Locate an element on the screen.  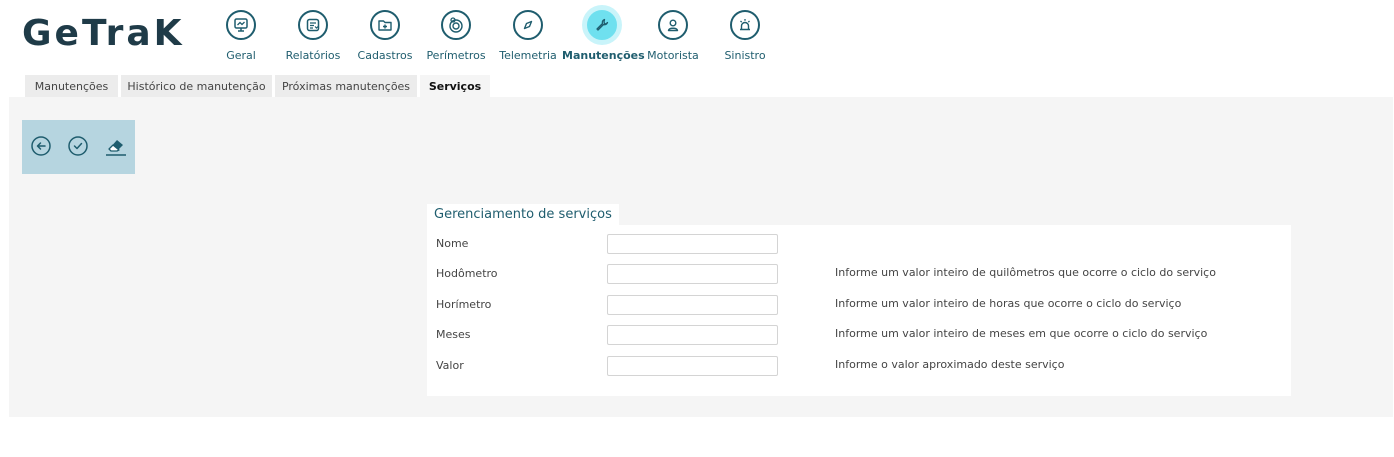
clear-button is located at coordinates (115, 146).